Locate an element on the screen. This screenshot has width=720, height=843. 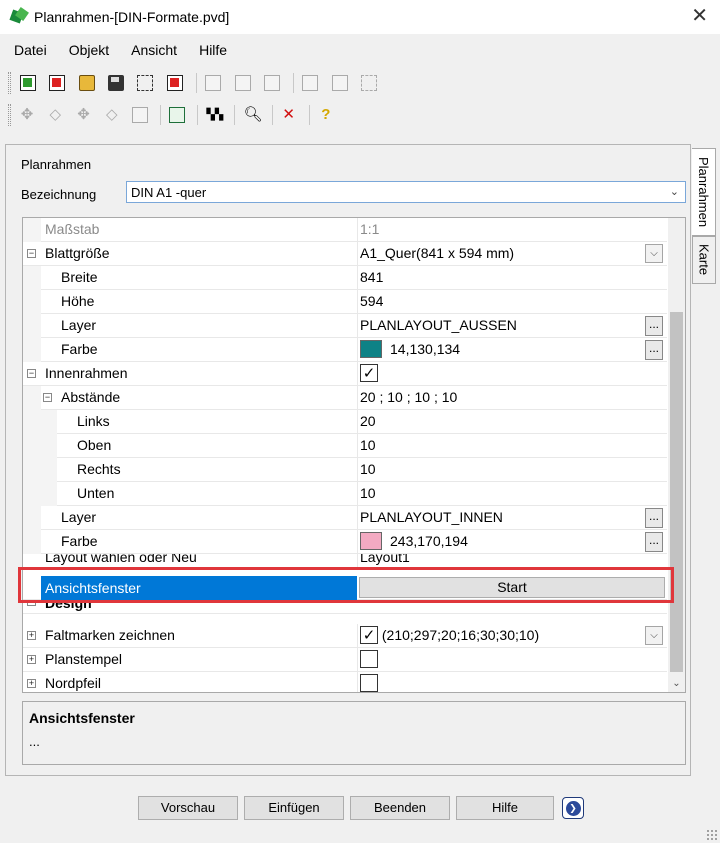
toolbar-separator is located at coordinates (198, 115).